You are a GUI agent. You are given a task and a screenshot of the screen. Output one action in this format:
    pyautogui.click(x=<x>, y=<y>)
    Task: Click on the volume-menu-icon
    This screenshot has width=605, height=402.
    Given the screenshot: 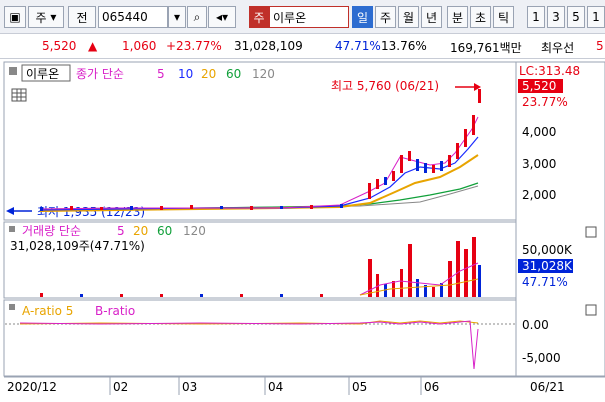 What is the action you would take?
    pyautogui.click(x=12, y=229)
    